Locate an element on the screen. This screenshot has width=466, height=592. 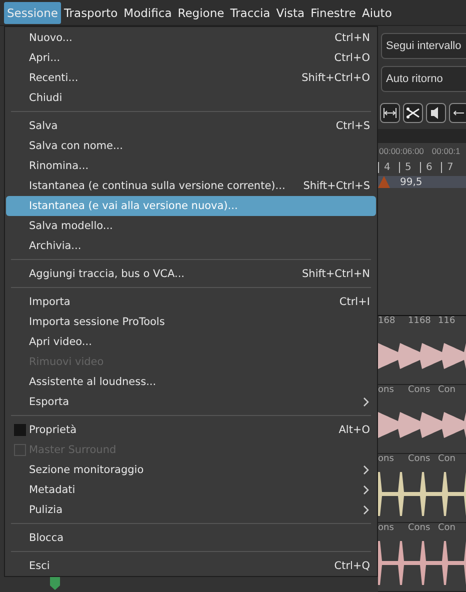
cut-tool-button is located at coordinates (413, 112).